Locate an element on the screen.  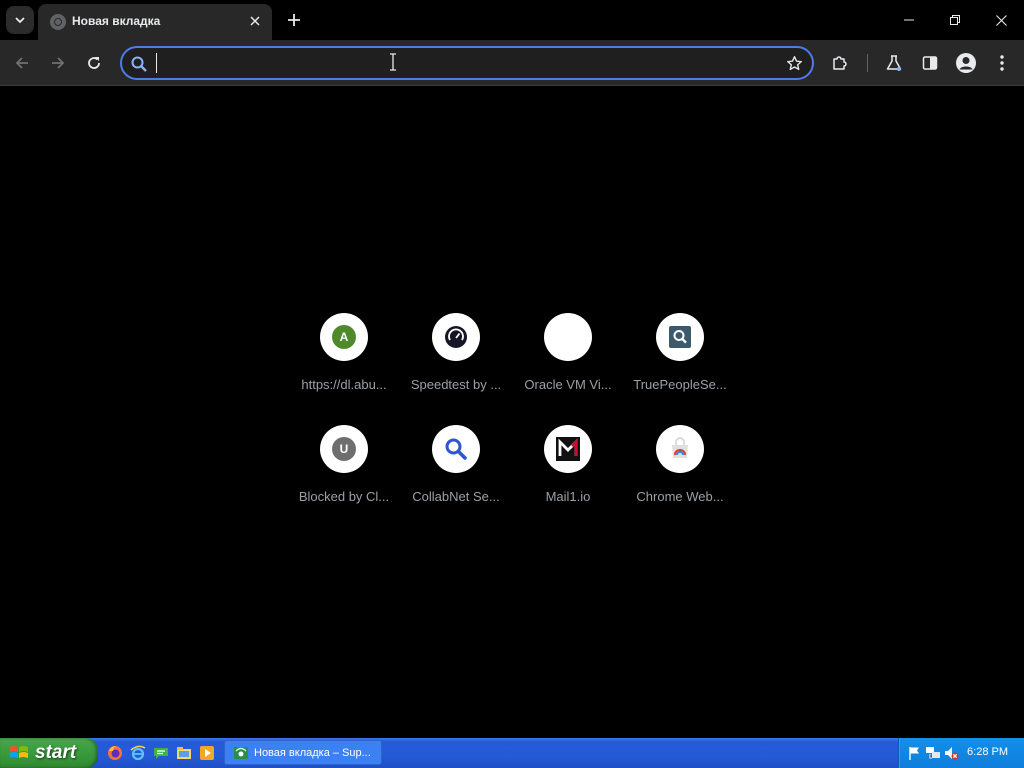
tab-close-button is located at coordinates (255, 21).